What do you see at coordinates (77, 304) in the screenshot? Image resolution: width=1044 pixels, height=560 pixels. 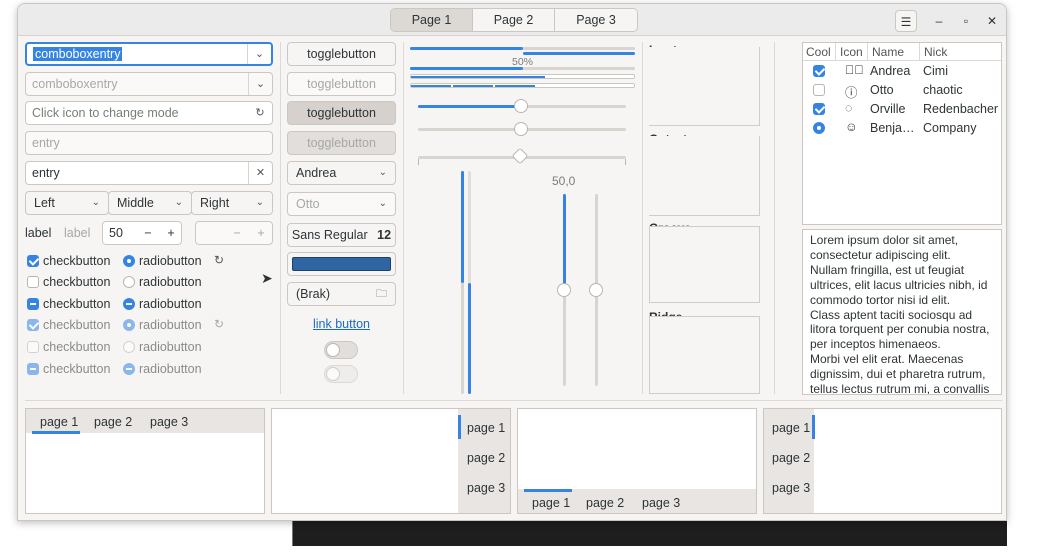 I see `checkbutton-label: checkbutton` at bounding box center [77, 304].